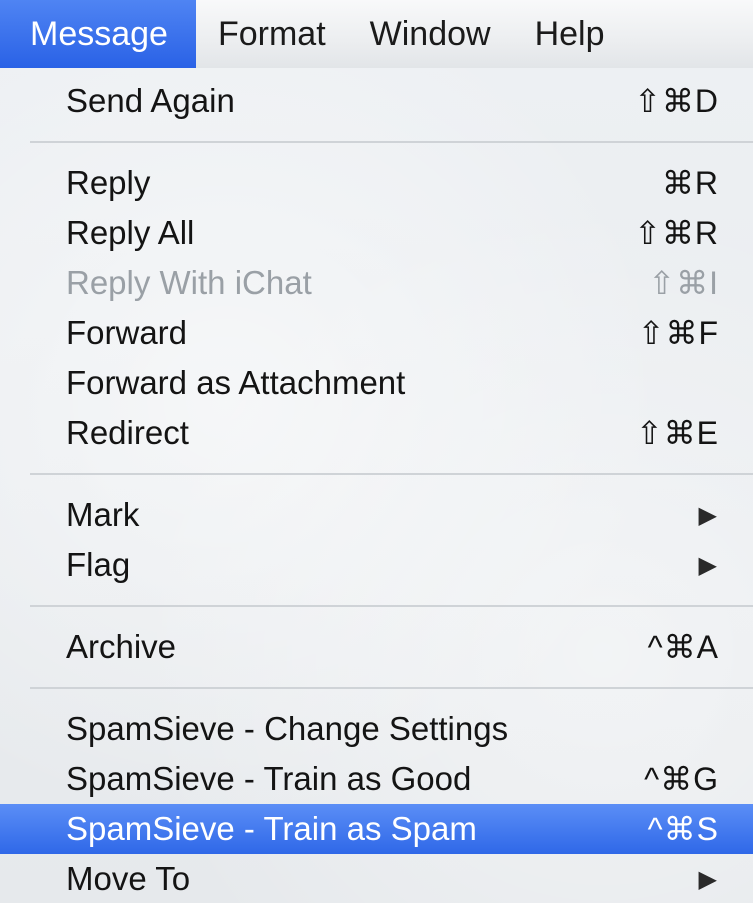 The width and height of the screenshot is (753, 903). I want to click on menu-item-label: Move To, so click(128, 878).